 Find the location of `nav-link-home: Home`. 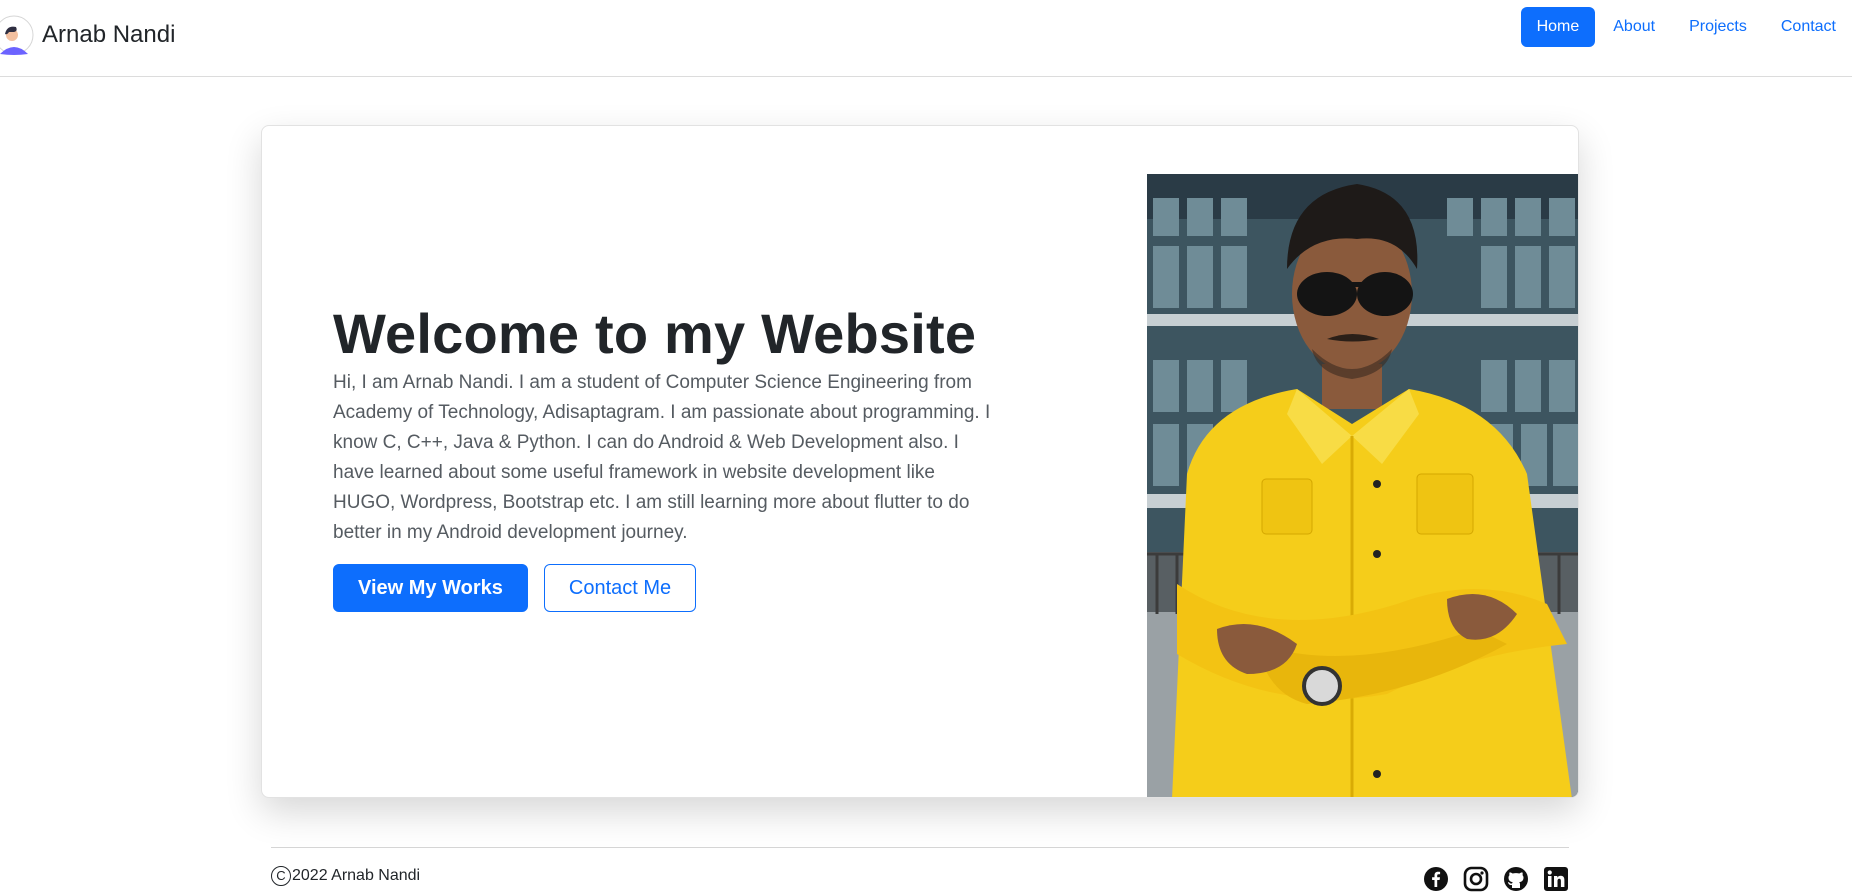

nav-link-home: Home is located at coordinates (1558, 27).